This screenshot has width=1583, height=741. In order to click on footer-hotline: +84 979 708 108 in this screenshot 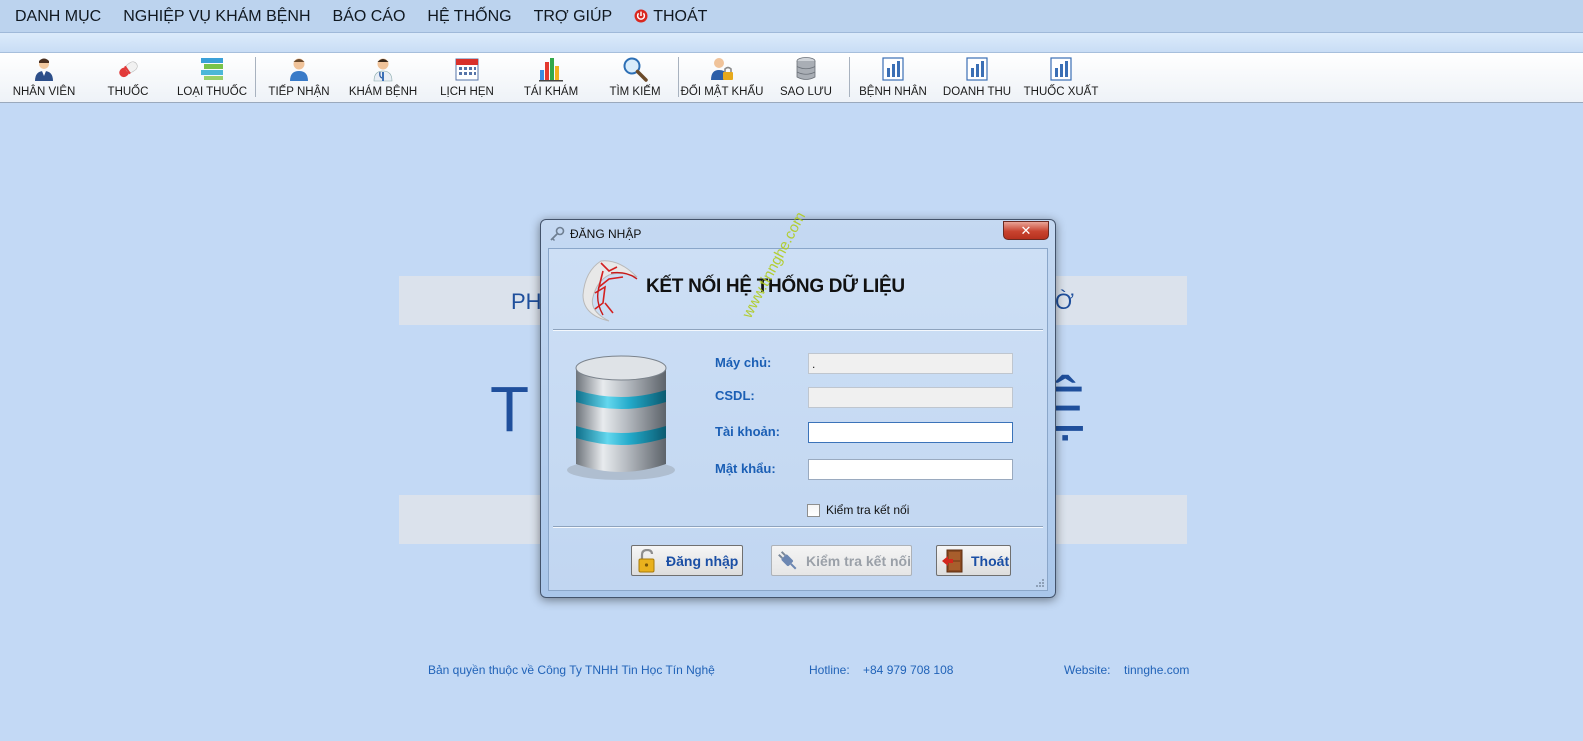, I will do `click(908, 670)`.